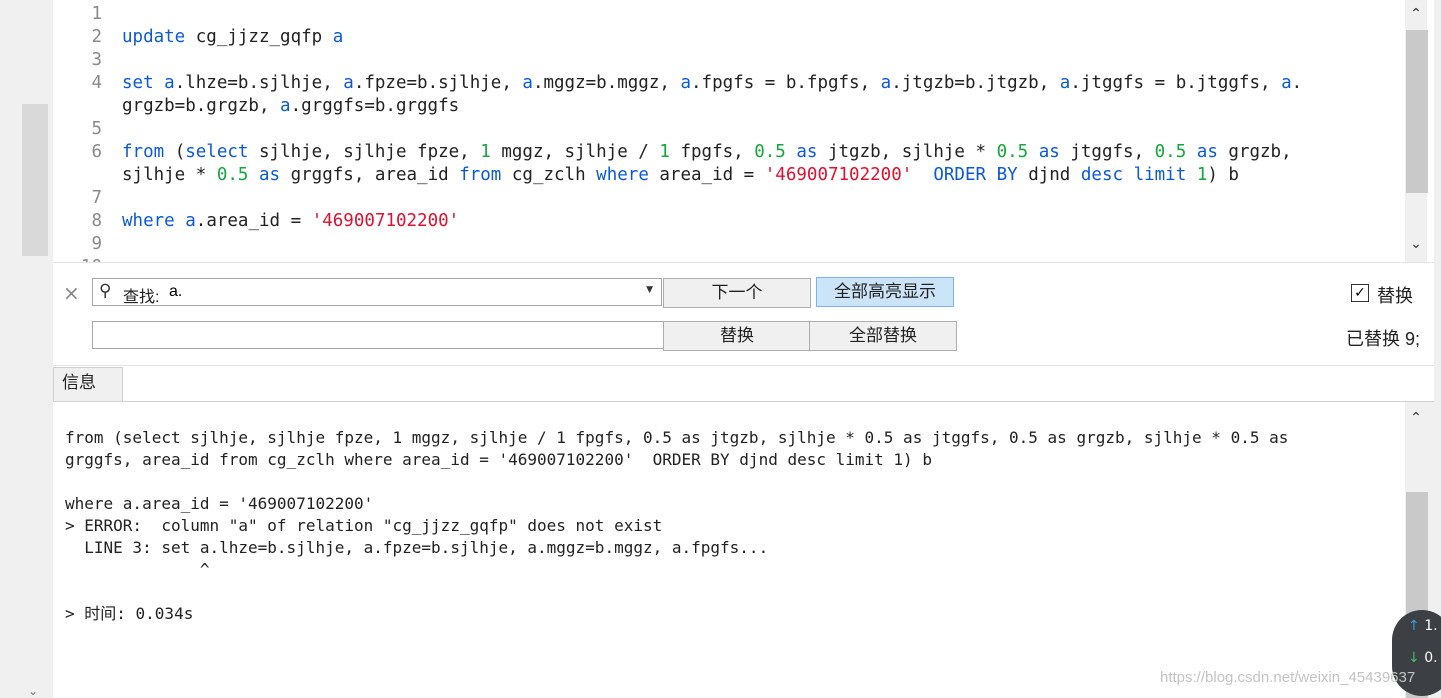  Describe the element at coordinates (743, 314) in the screenshot. I see `find-replace-panel: × ⚲ 查找: ▼ 下一个 全部高亮显示 ✓ 替换 替换 全部替换 已替换 9;` at that location.